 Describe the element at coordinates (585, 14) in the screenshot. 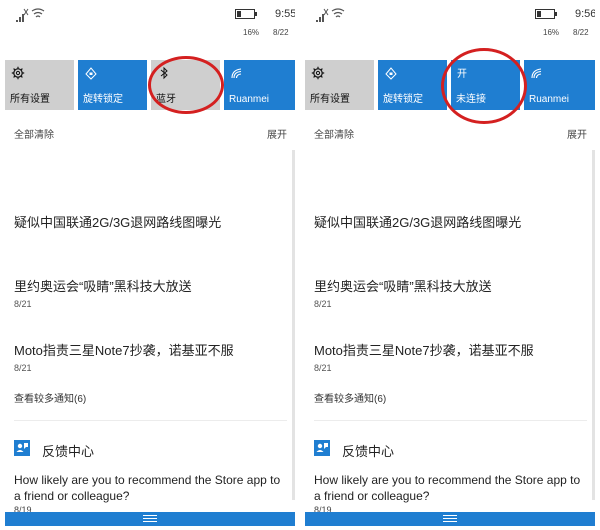

I see `clock: 9:56` at that location.